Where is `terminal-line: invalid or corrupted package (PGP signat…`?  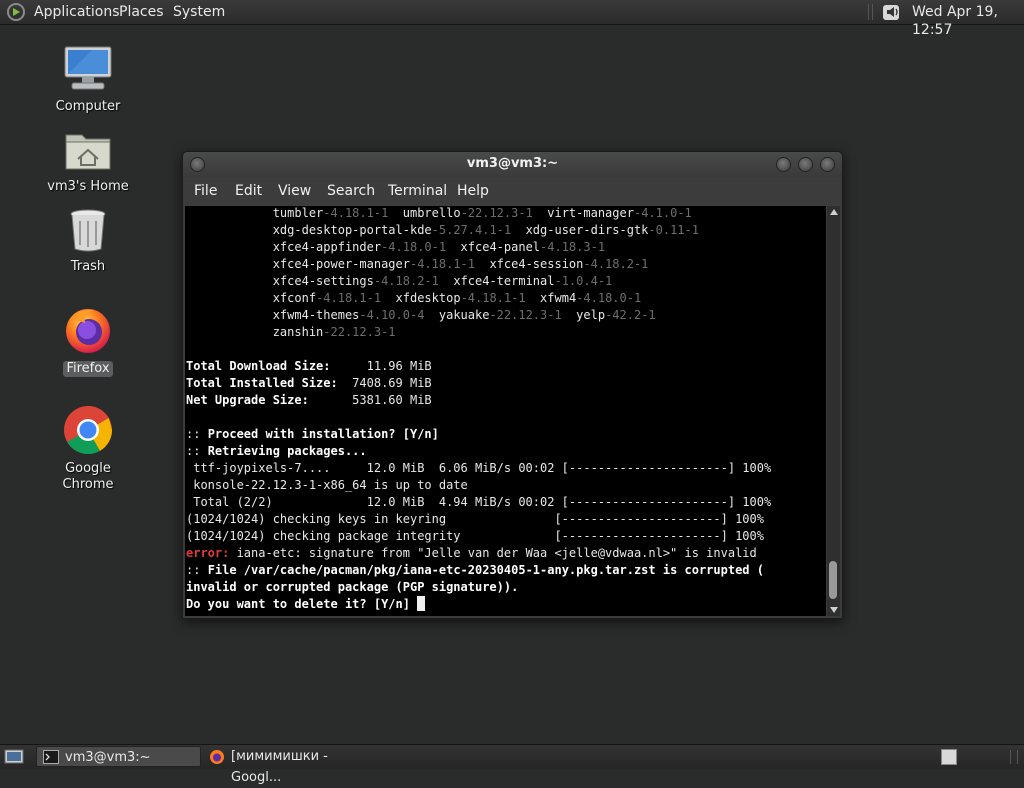
terminal-line: invalid or corrupted package (PGP signat… is located at coordinates (478, 587).